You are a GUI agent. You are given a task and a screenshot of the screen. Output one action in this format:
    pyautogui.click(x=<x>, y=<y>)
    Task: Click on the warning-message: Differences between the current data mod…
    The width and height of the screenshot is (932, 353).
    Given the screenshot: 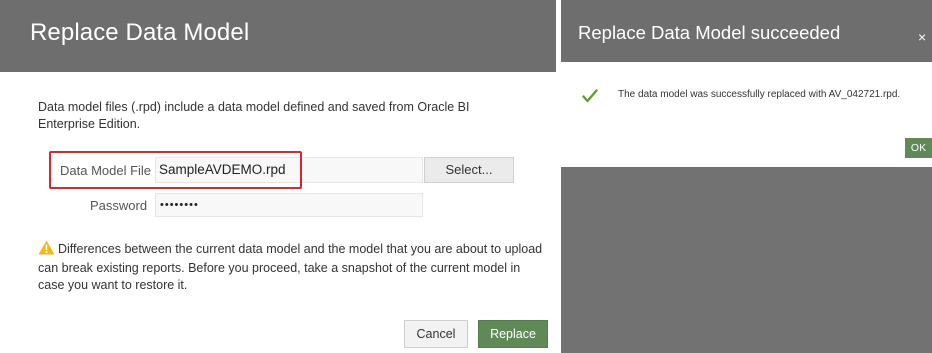 What is the action you would take?
    pyautogui.click(x=293, y=267)
    